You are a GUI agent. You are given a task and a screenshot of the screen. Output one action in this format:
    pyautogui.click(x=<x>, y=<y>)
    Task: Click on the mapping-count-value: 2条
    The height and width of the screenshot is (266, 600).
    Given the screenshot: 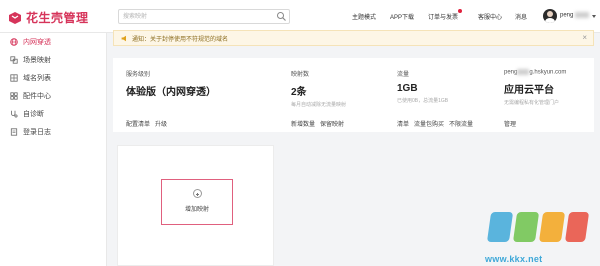 What is the action you would take?
    pyautogui.click(x=299, y=92)
    